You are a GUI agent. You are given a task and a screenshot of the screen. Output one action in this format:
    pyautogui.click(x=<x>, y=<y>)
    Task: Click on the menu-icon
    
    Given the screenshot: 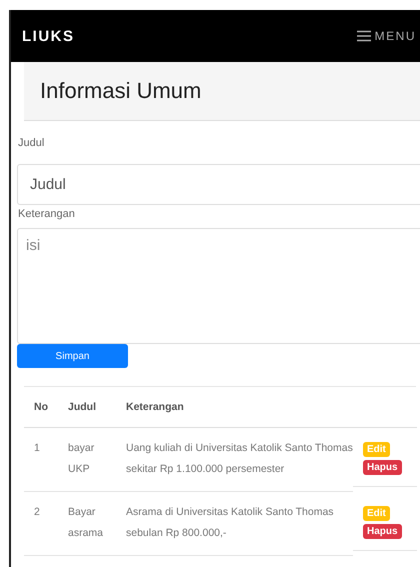 What is the action you would take?
    pyautogui.click(x=363, y=36)
    